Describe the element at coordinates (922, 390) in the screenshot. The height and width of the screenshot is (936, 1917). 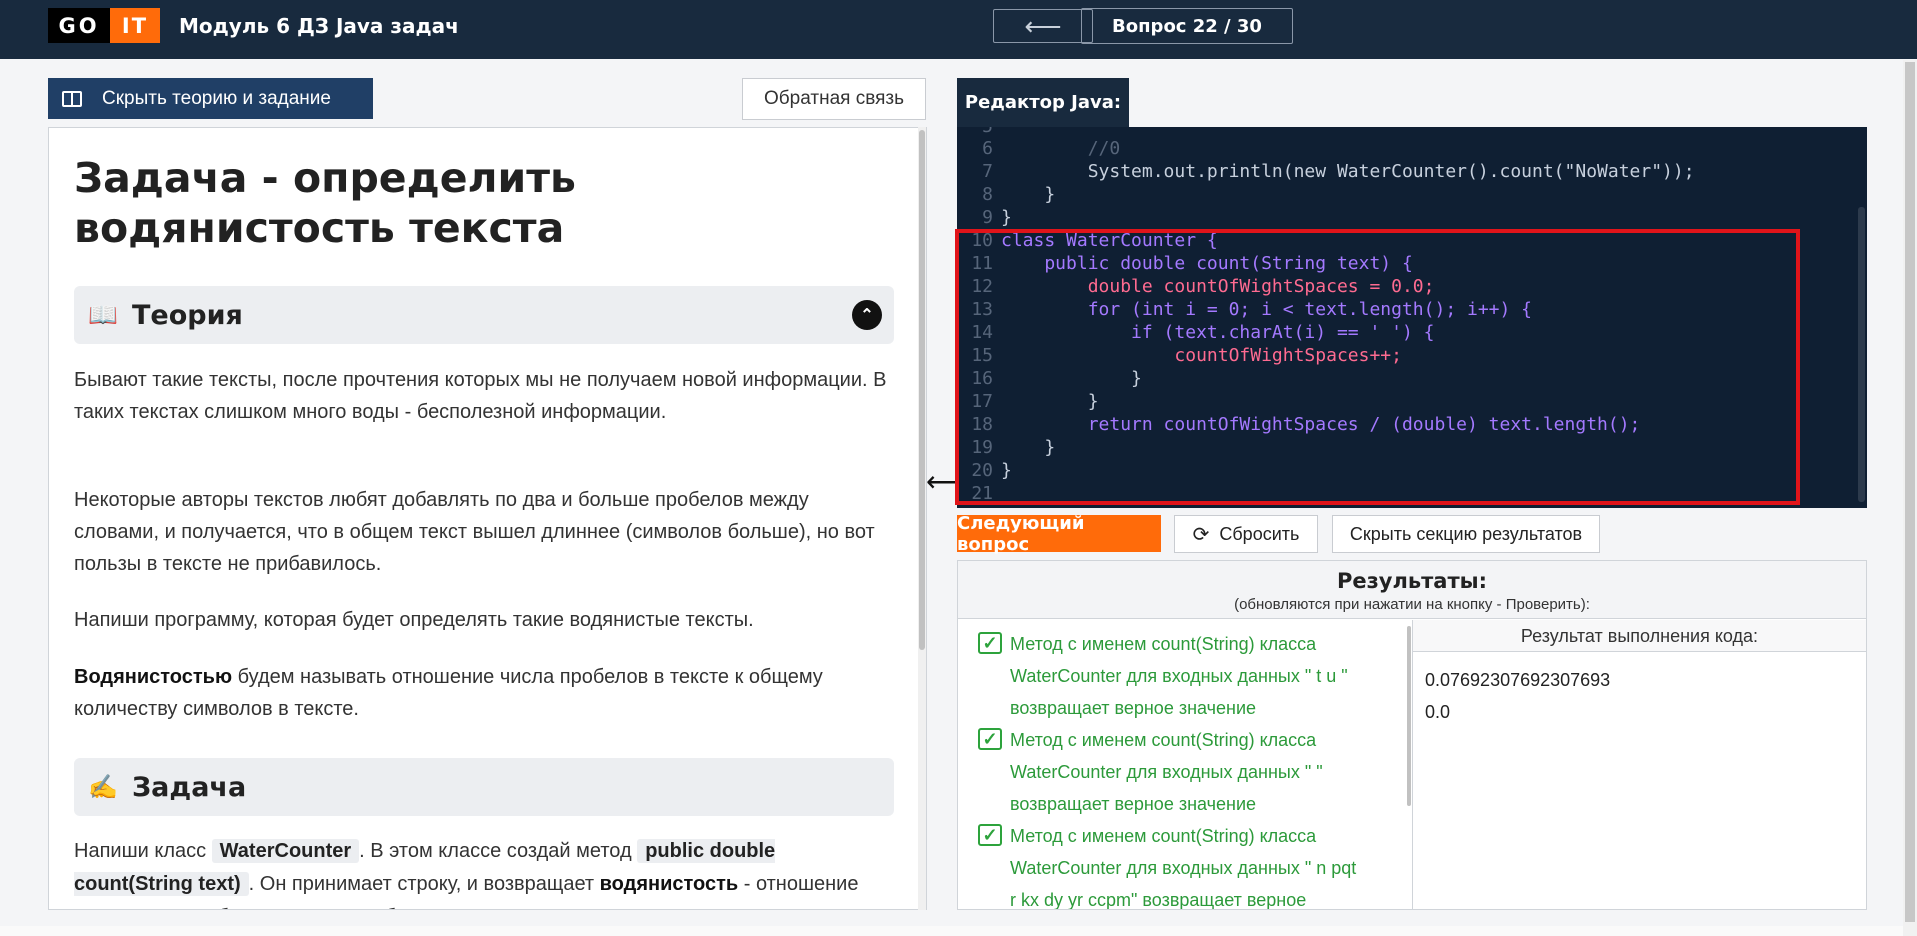
I see `theory-scrollbar-thumb` at that location.